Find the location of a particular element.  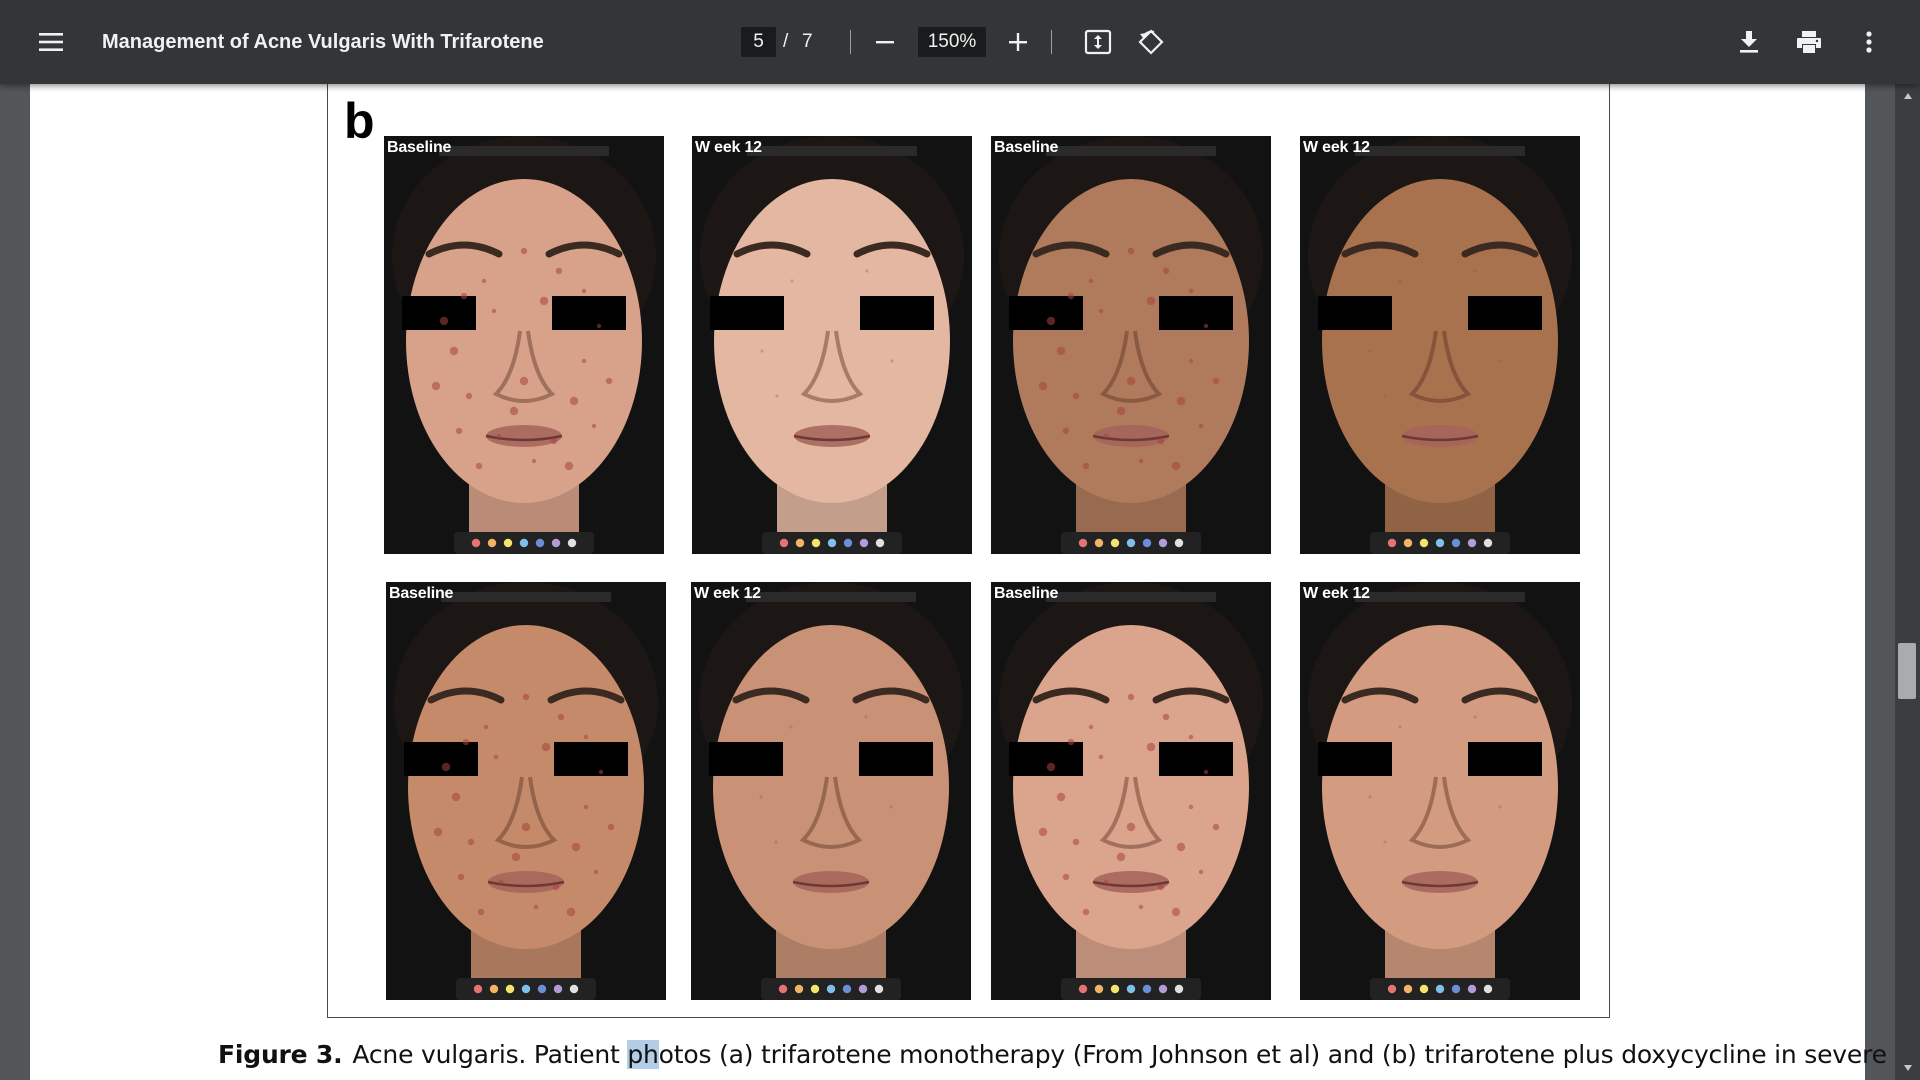

download-button is located at coordinates (1749, 42).